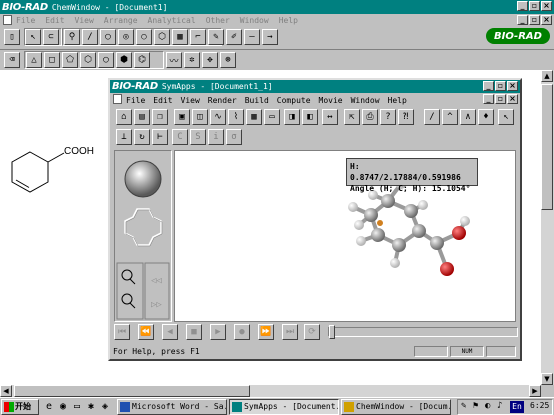  I want to click on first-frame-icon: ⏮, so click(122, 332).